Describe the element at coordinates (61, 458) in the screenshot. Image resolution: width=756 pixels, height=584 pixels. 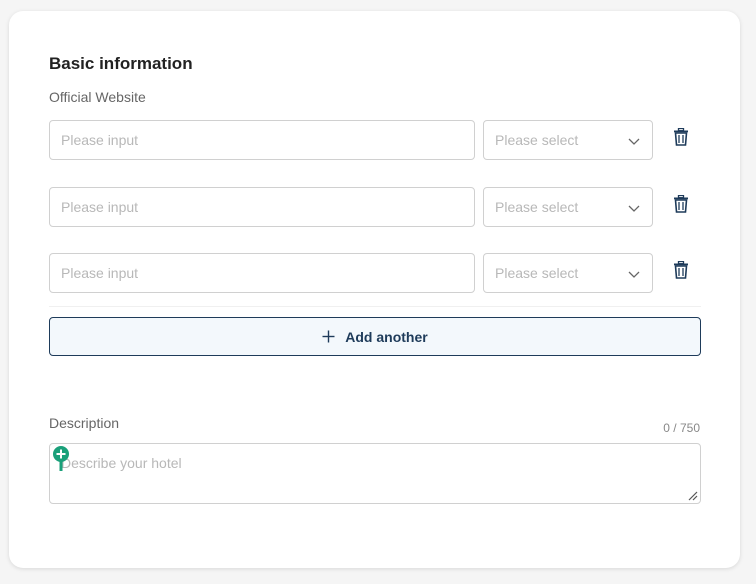
I see `add-cursor-icon` at that location.